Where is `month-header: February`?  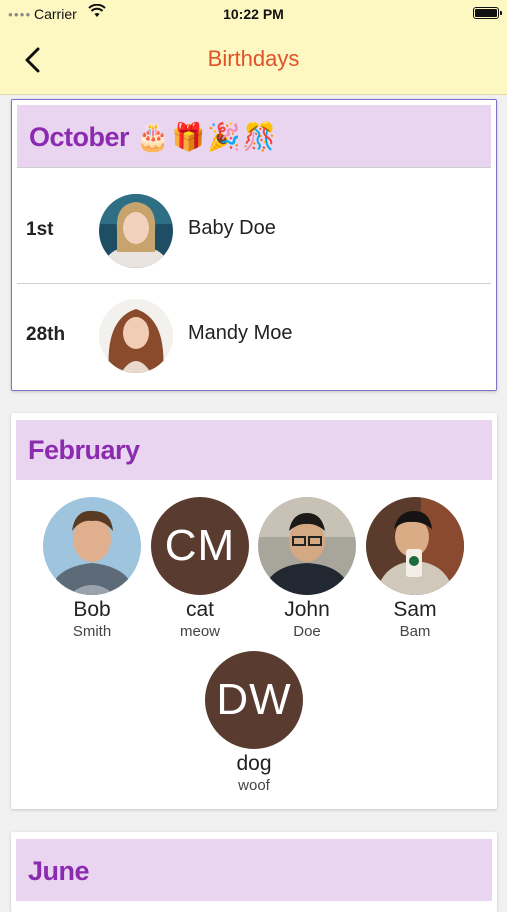 month-header: February is located at coordinates (254, 450).